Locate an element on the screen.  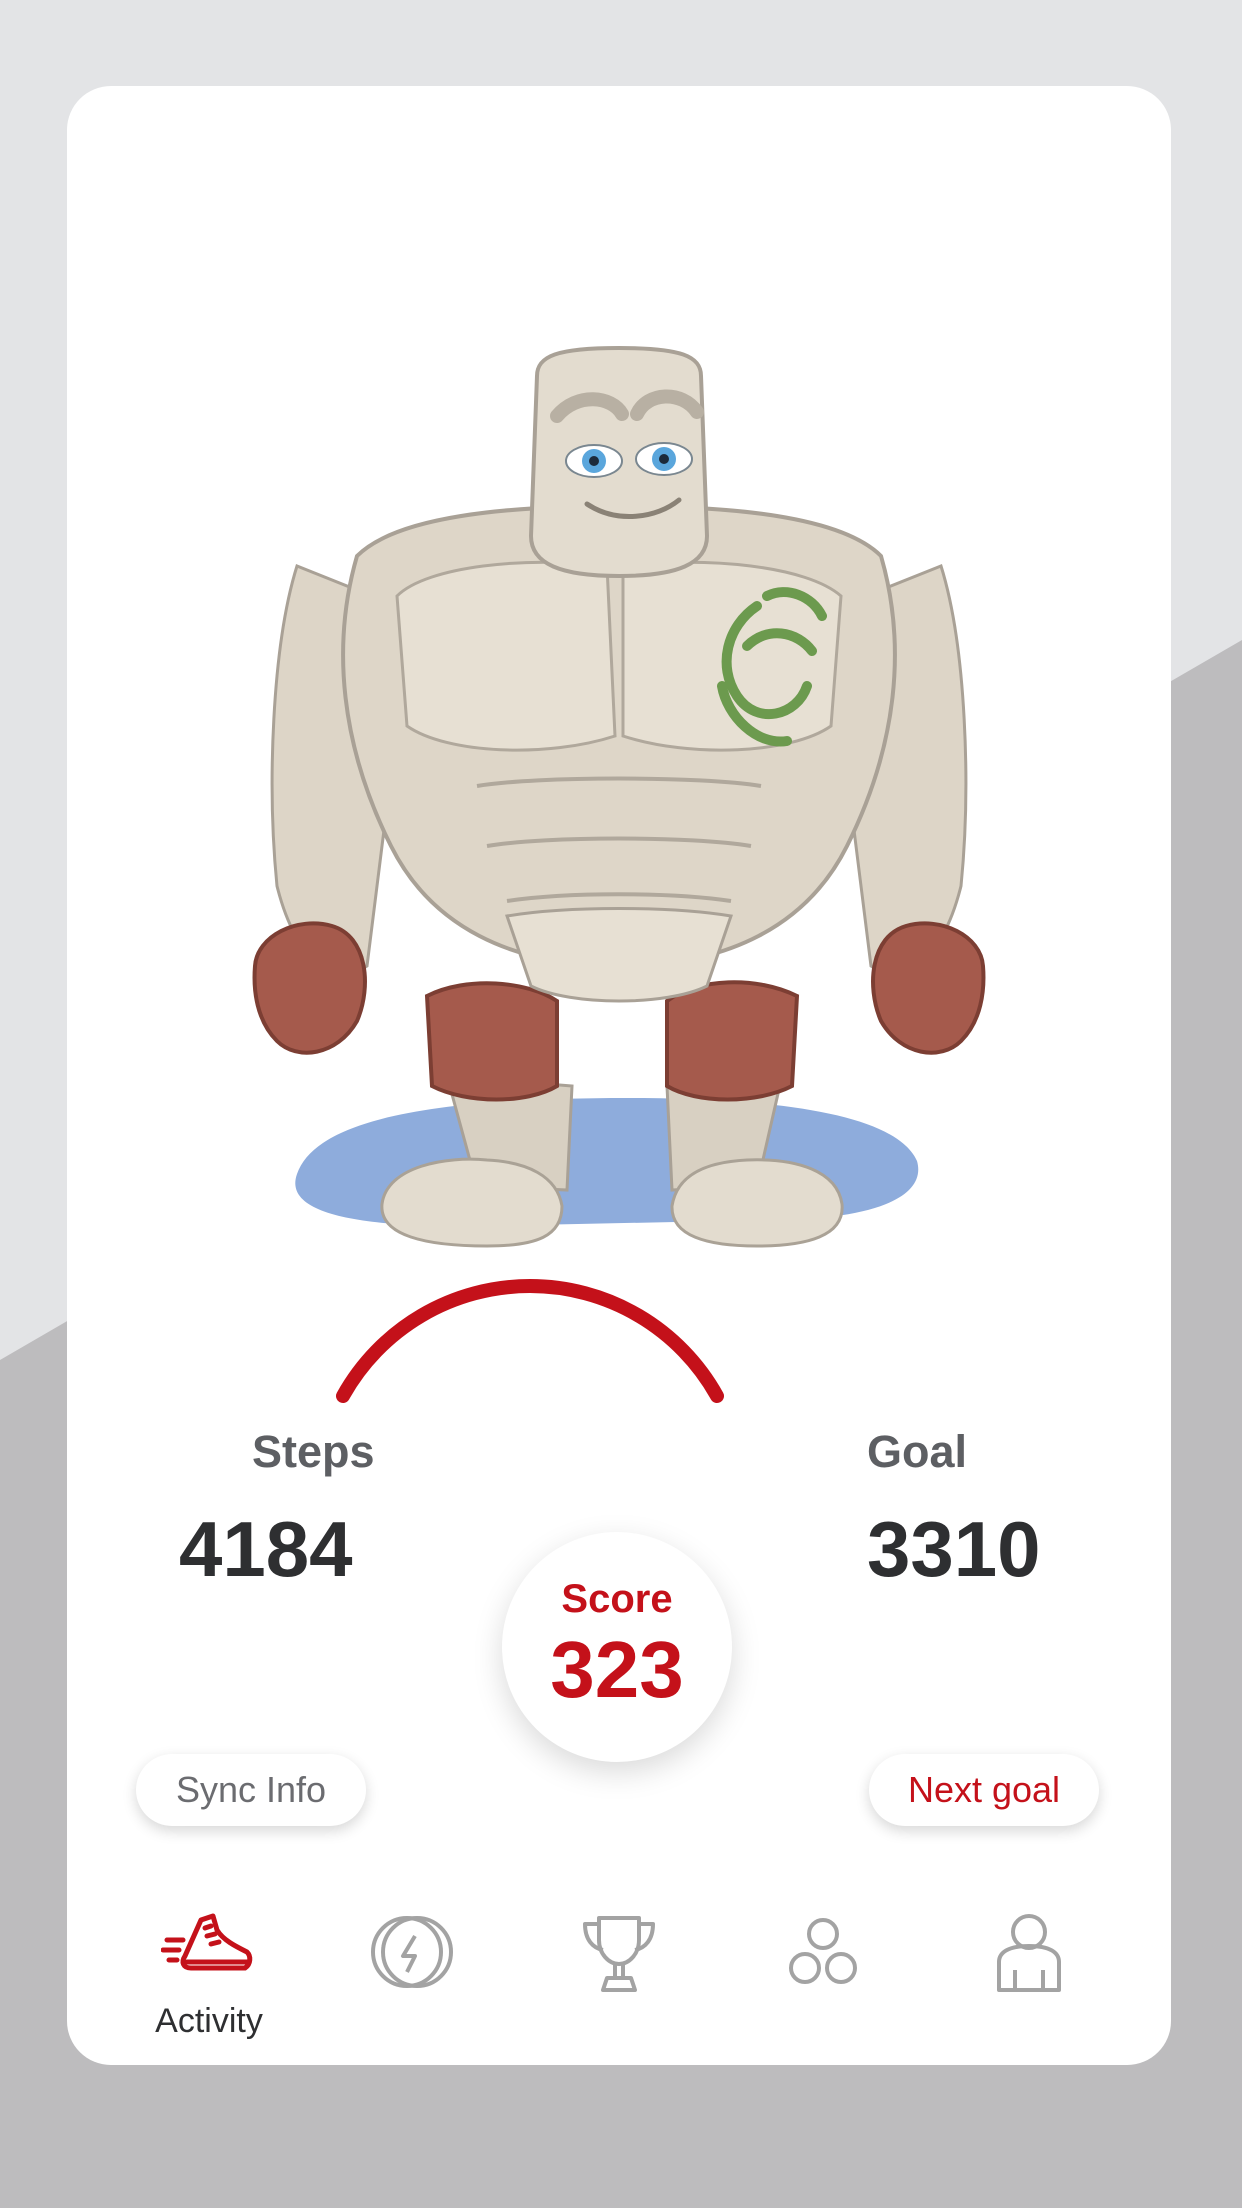
nav-tab-profile is located at coordinates (1029, 1981).